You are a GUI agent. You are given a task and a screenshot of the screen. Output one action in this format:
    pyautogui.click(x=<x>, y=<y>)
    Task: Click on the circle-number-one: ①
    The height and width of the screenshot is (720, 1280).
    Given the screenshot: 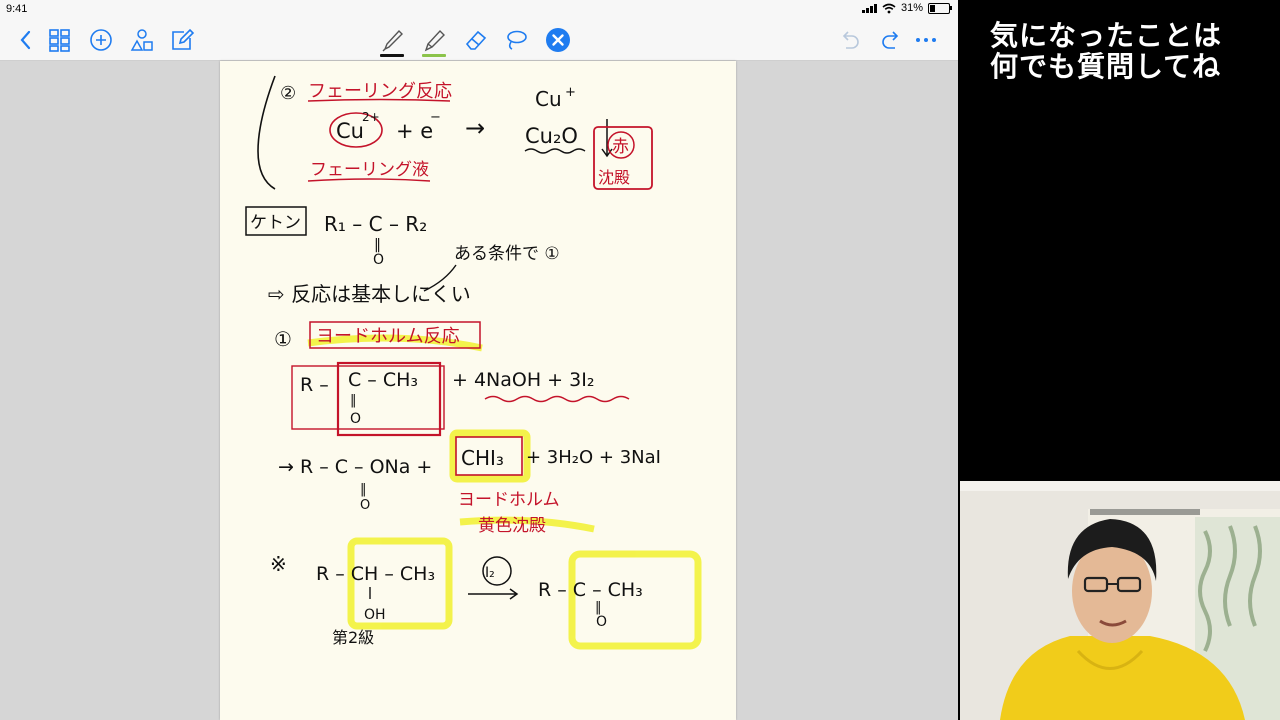 What is the action you would take?
    pyautogui.click(x=283, y=339)
    